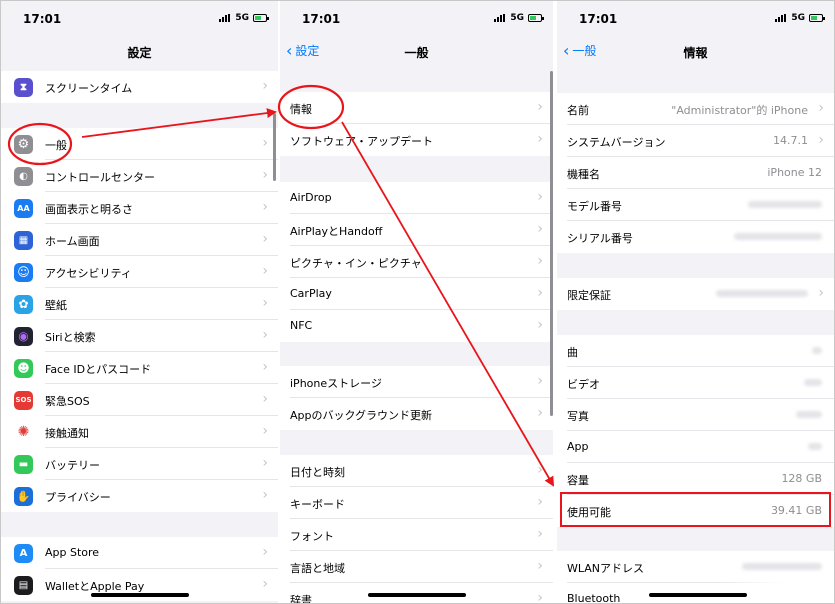 The image size is (835, 604). Describe the element at coordinates (774, 590) in the screenshot. I see `watermark-fade` at that location.